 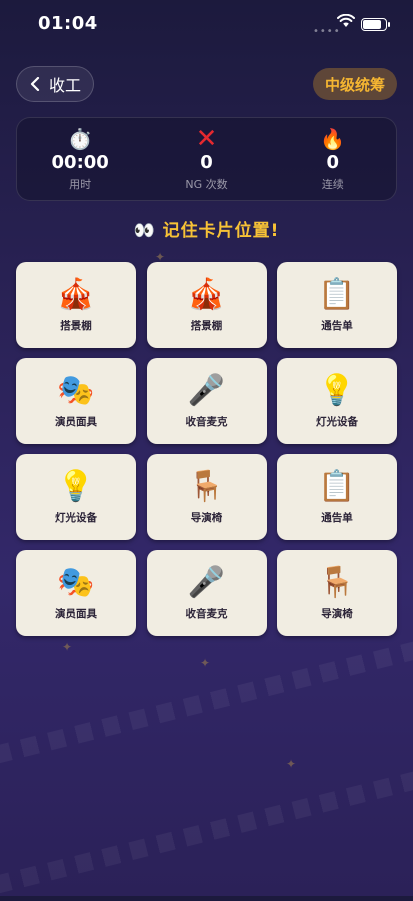 I want to click on wifi-icon, so click(x=346, y=20).